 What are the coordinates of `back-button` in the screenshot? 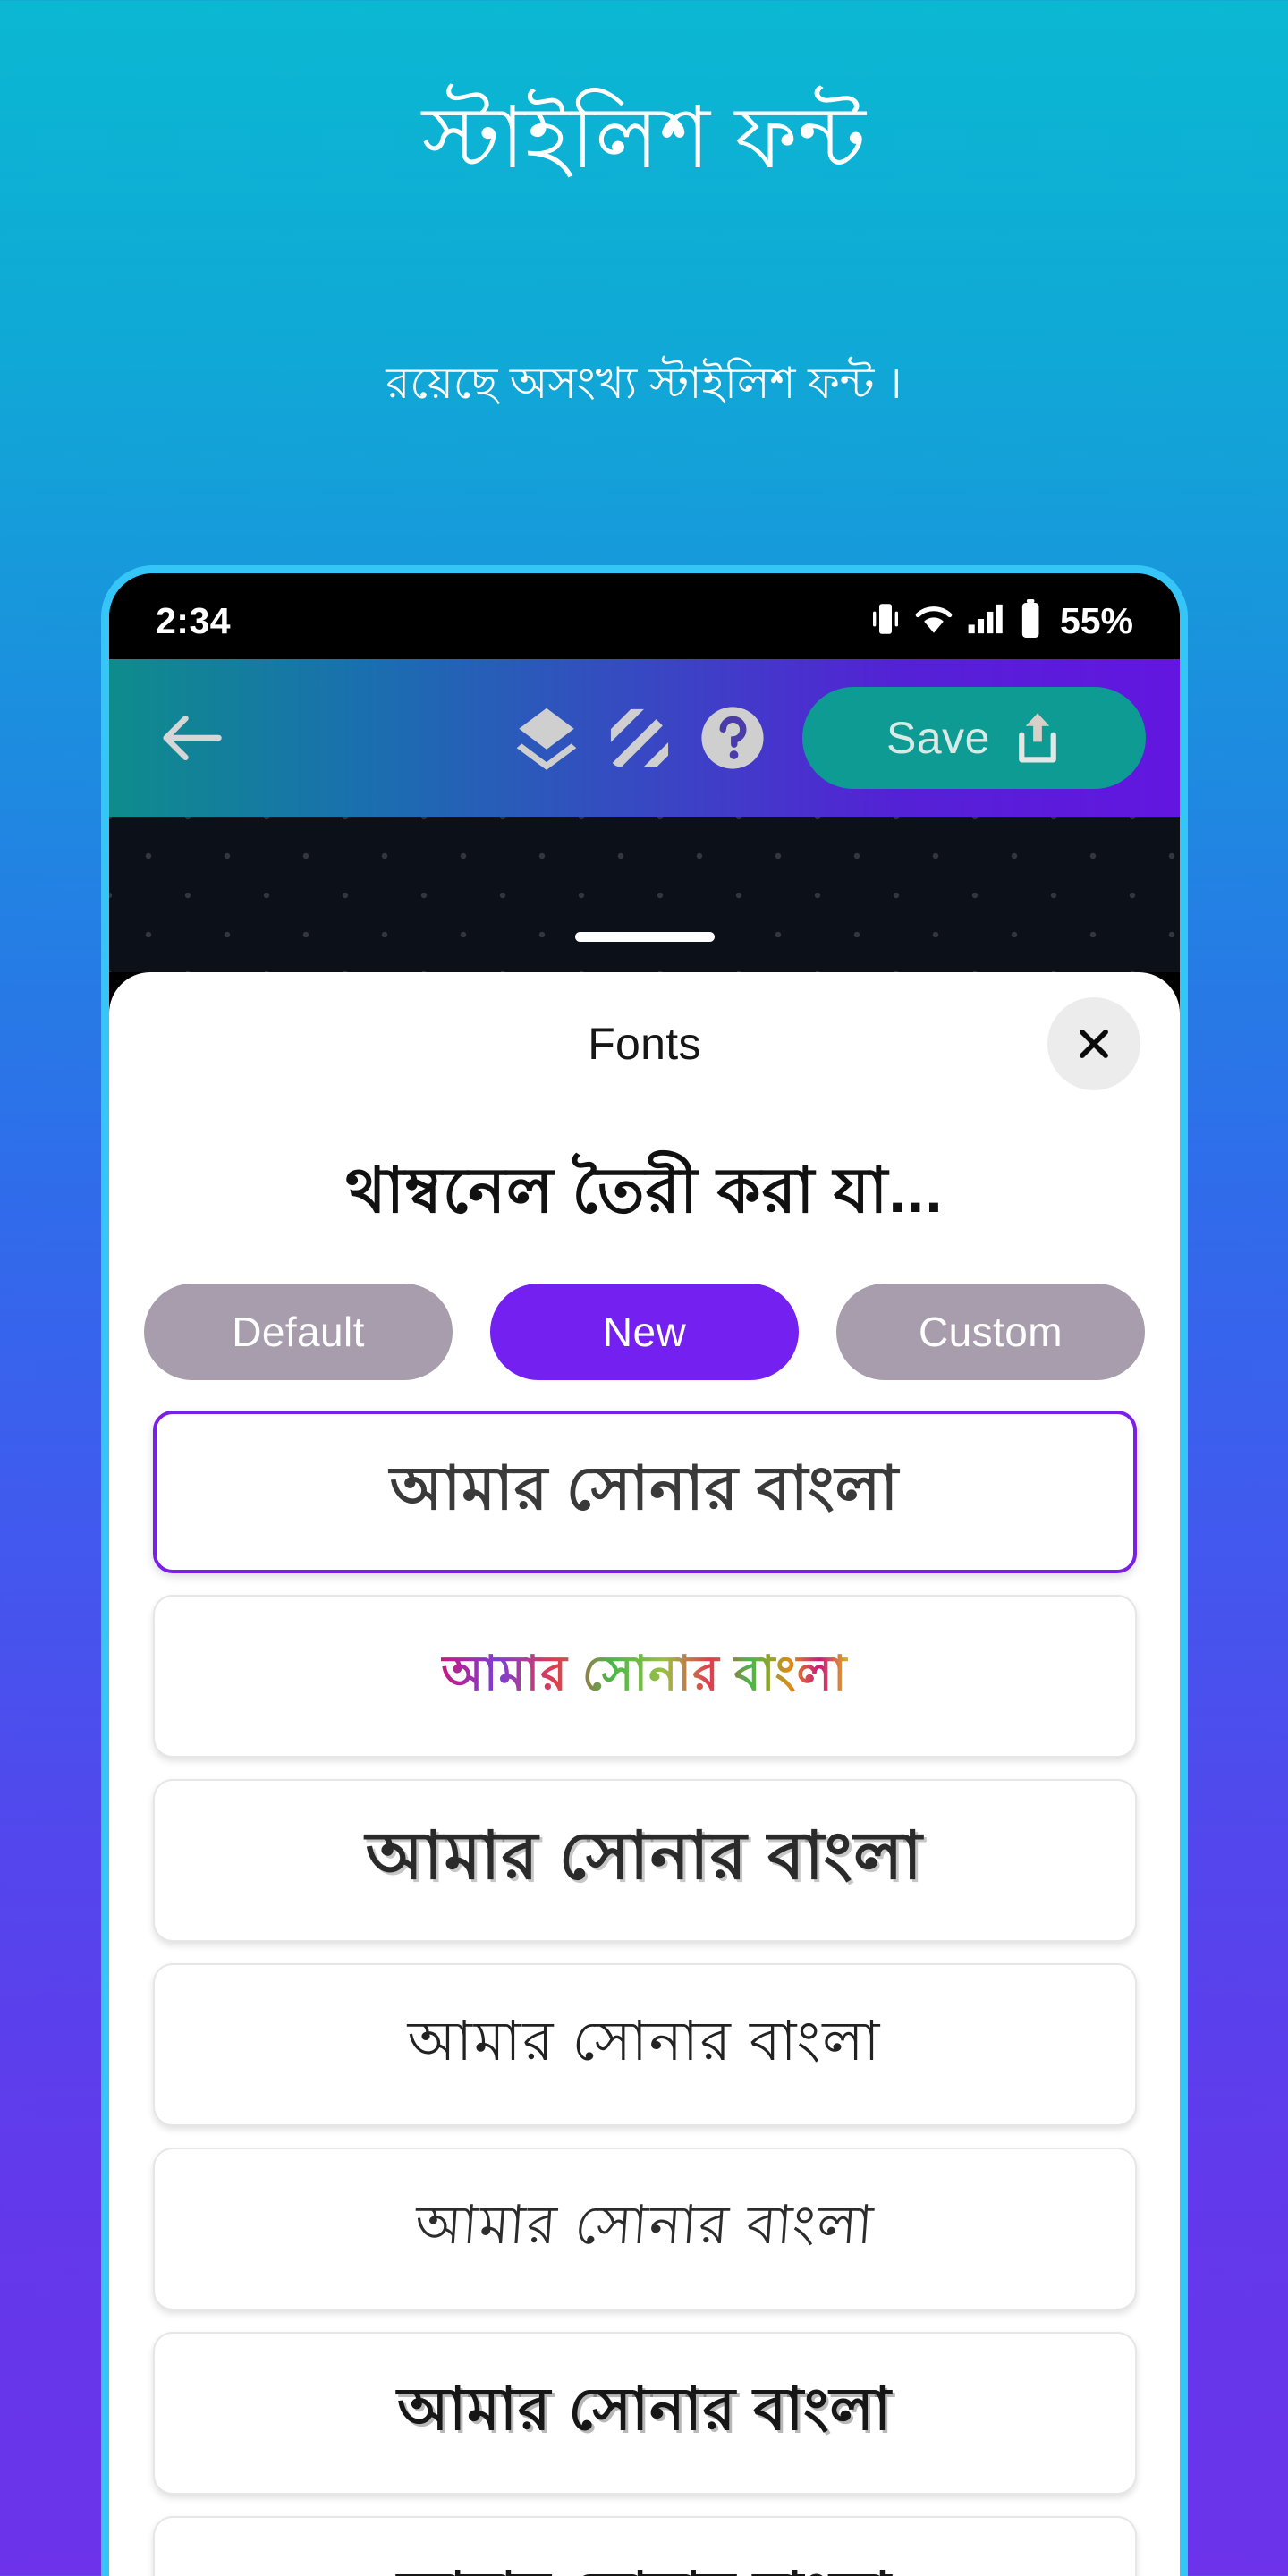 It's located at (191, 738).